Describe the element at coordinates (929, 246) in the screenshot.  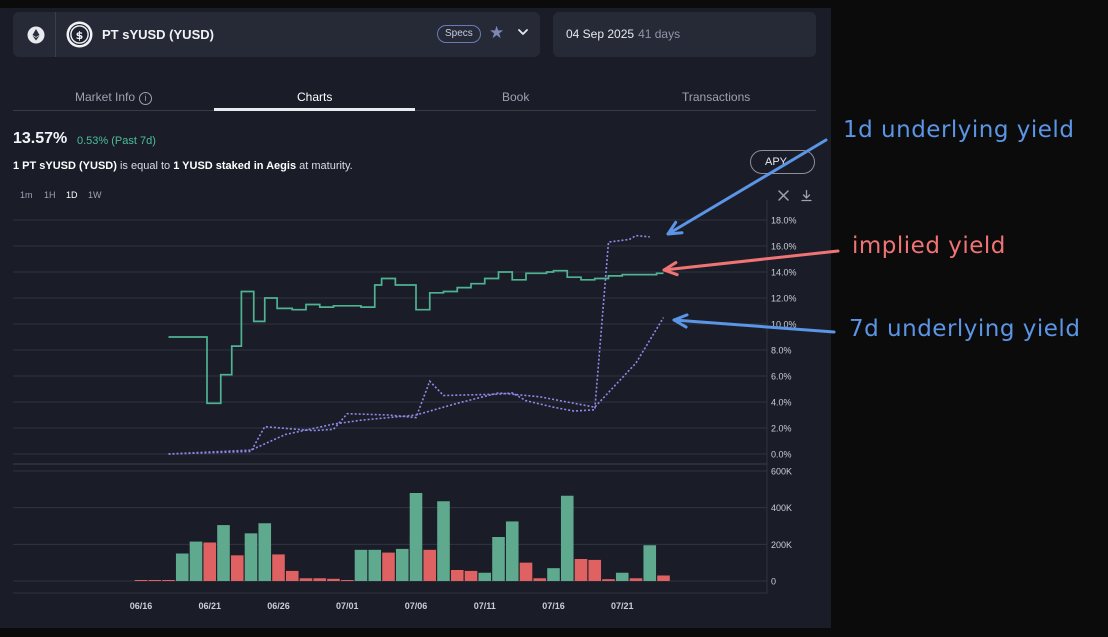
I see `annotation-implied: implied yield` at that location.